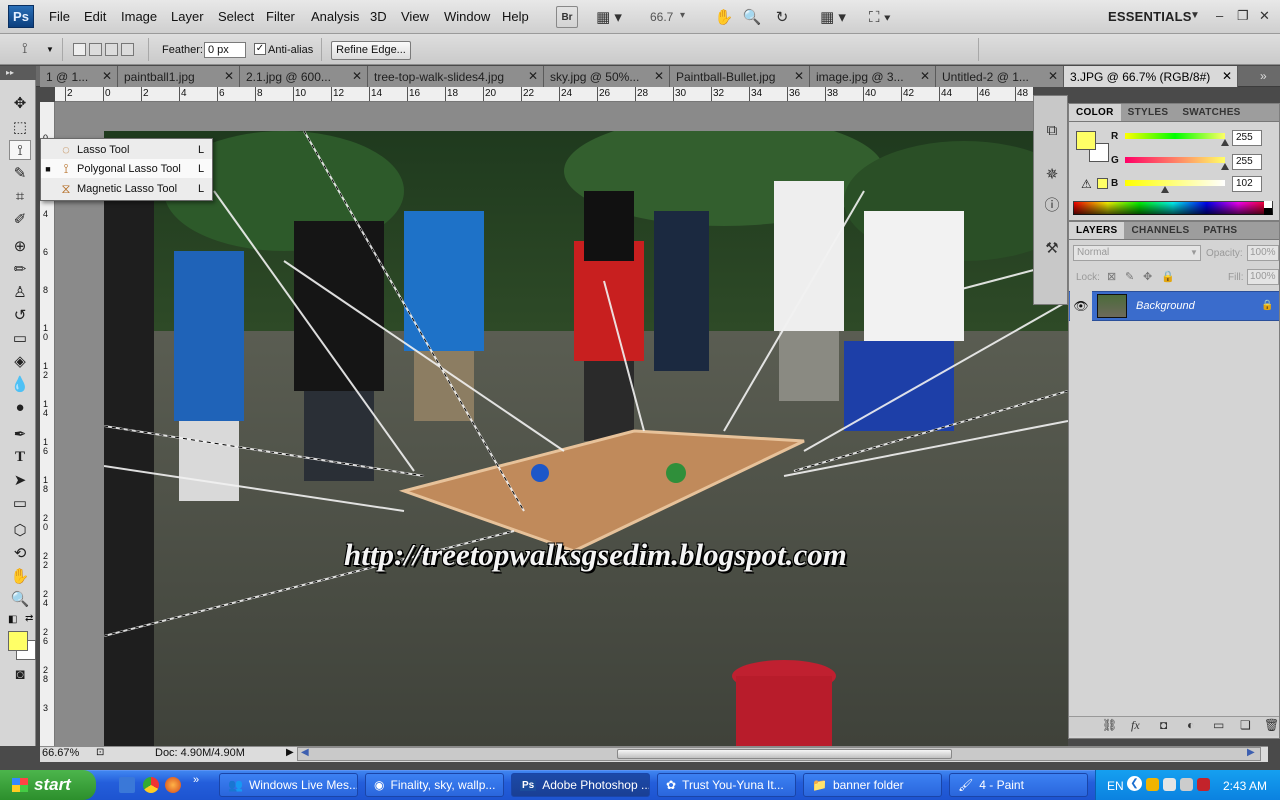 Image resolution: width=1280 pixels, height=800 pixels. Describe the element at coordinates (873, 76) in the screenshot. I see `document-tab: image.jpg @ 3... ✕` at that location.